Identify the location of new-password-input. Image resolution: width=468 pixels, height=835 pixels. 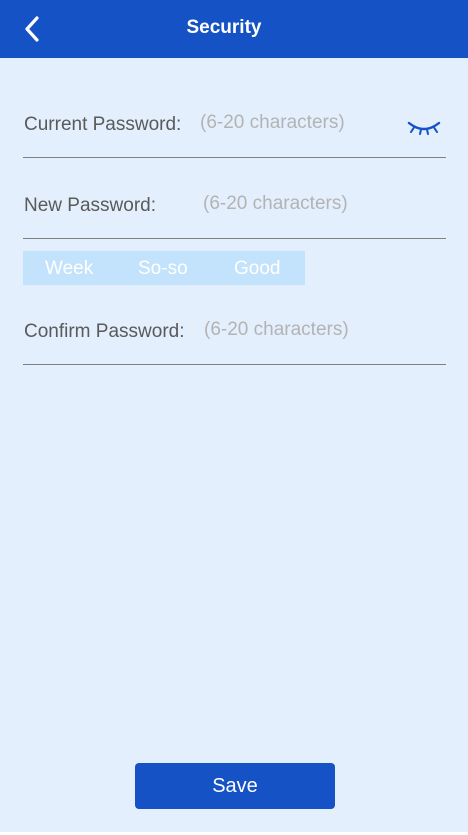
(318, 204).